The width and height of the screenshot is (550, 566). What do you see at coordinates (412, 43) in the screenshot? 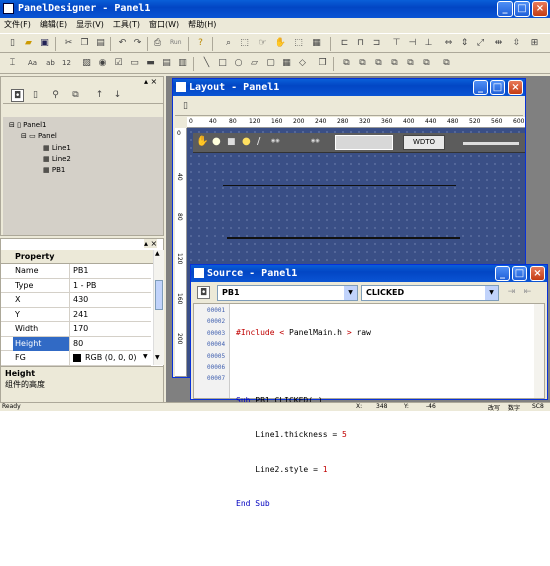
I see `align-middle-icon: ⊣` at bounding box center [412, 43].